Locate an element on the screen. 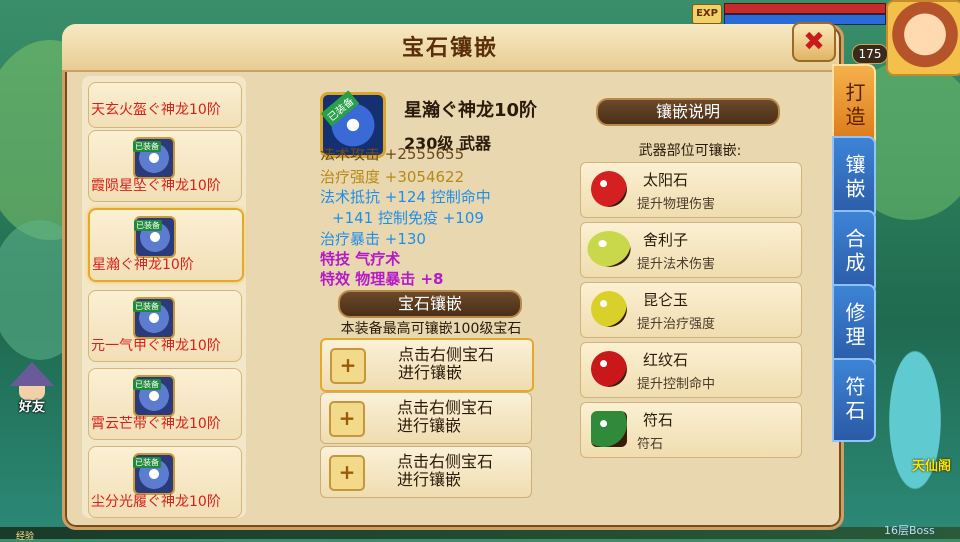 This screenshot has height=542, width=960. equipment-item-name: 元一气甲ぐ神龙10阶 is located at coordinates (156, 346).